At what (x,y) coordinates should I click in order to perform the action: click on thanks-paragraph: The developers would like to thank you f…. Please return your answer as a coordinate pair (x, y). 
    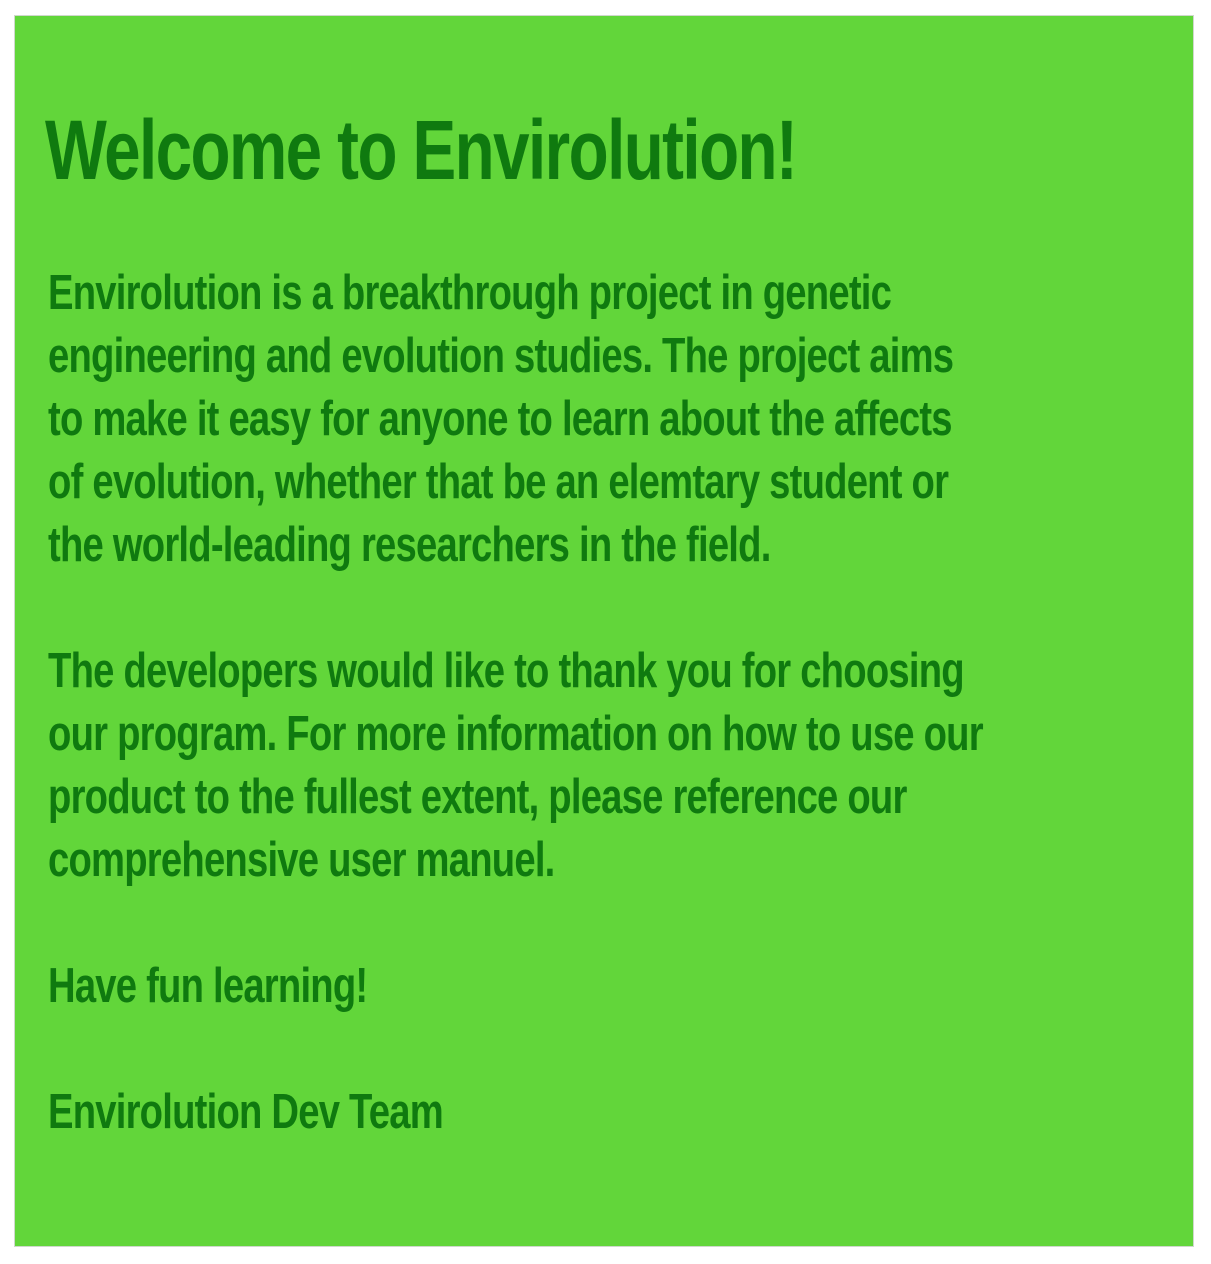
    Looking at the image, I should click on (516, 765).